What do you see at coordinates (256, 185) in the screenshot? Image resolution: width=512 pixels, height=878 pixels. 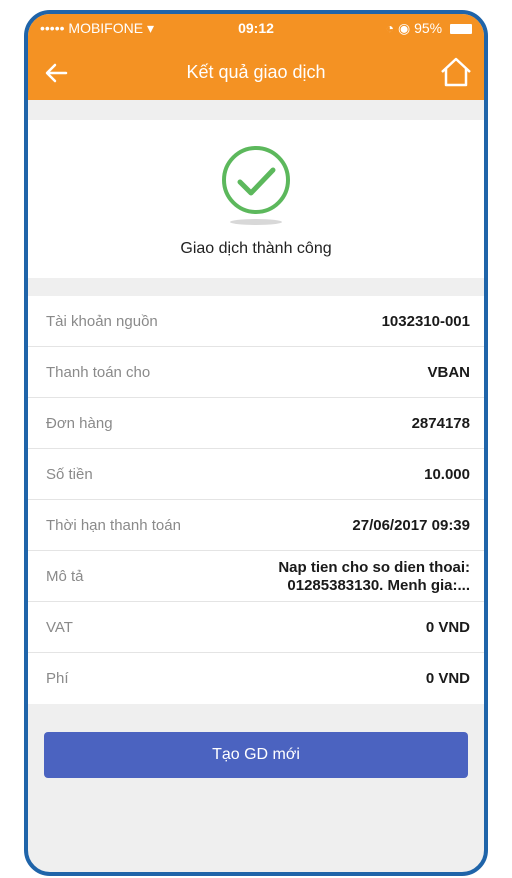 I see `check-circle-icon` at bounding box center [256, 185].